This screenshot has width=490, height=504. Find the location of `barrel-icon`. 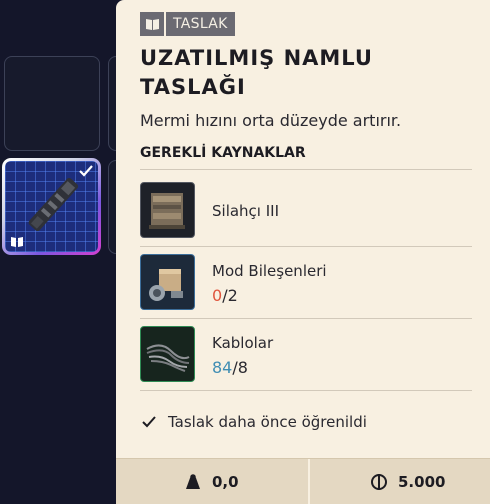

barrel-icon is located at coordinates (53, 204).